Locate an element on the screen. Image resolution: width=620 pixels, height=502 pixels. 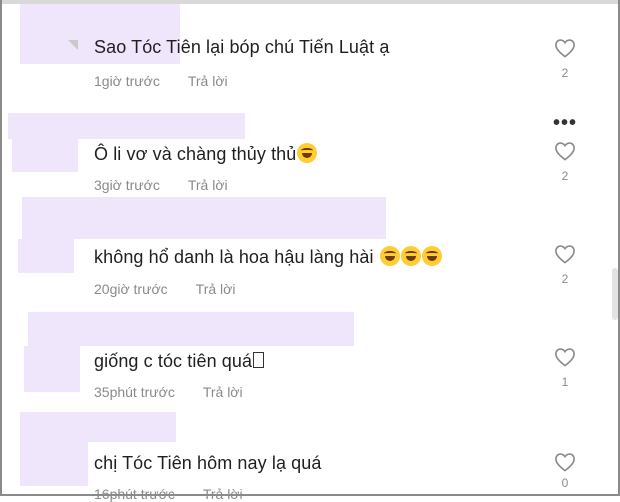
comment-text: chị Tóc Tiên hôm nay lạ quá is located at coordinates (208, 463).